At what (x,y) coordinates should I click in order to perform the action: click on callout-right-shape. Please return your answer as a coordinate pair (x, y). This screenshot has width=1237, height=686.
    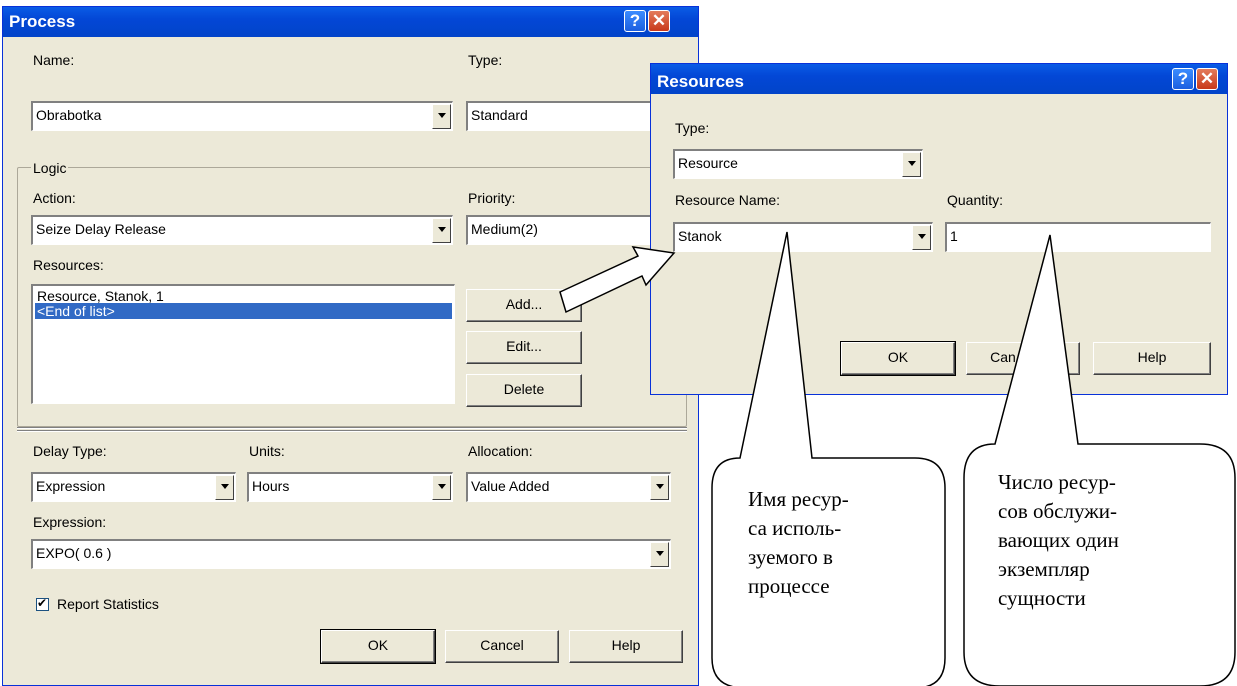
    Looking at the image, I should click on (1099, 460).